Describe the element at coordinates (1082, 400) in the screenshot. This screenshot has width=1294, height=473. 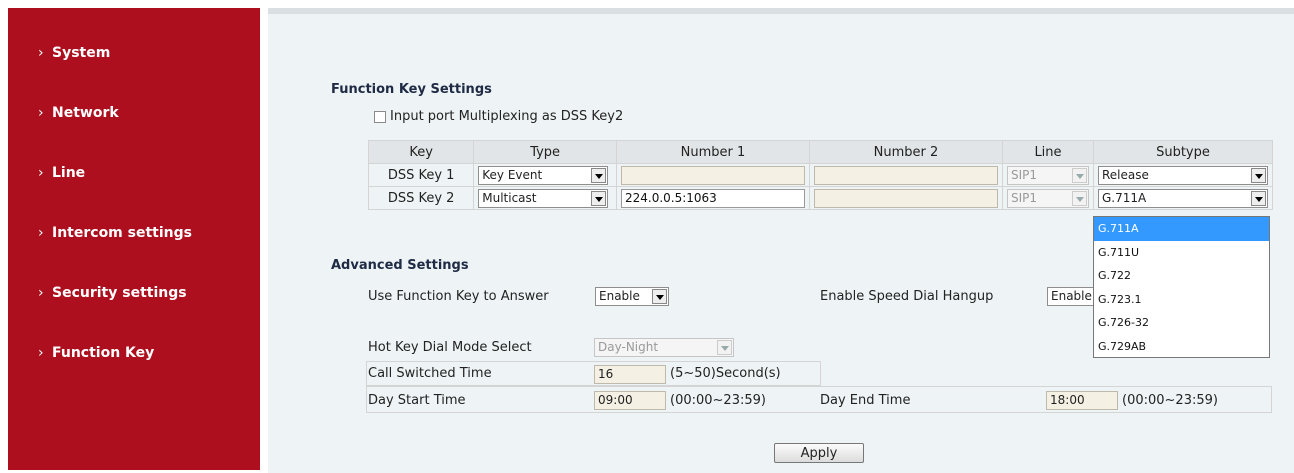
I see `day-end-input: 18:00` at that location.